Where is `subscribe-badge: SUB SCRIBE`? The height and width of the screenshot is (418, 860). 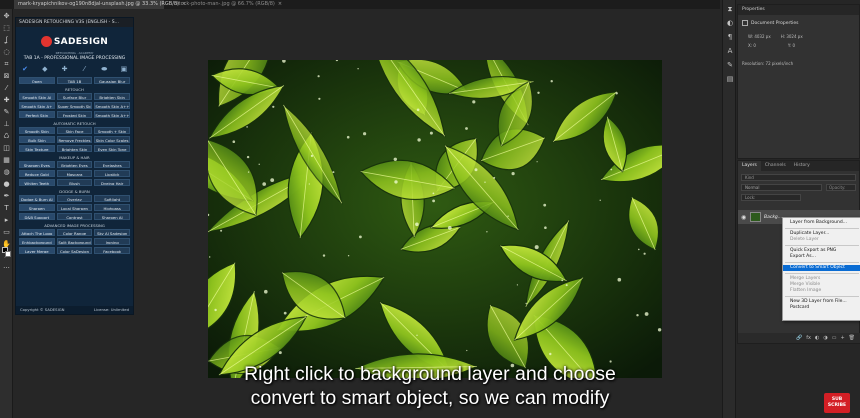
subscribe-badge: SUB SCRIBE is located at coordinates (837, 403).